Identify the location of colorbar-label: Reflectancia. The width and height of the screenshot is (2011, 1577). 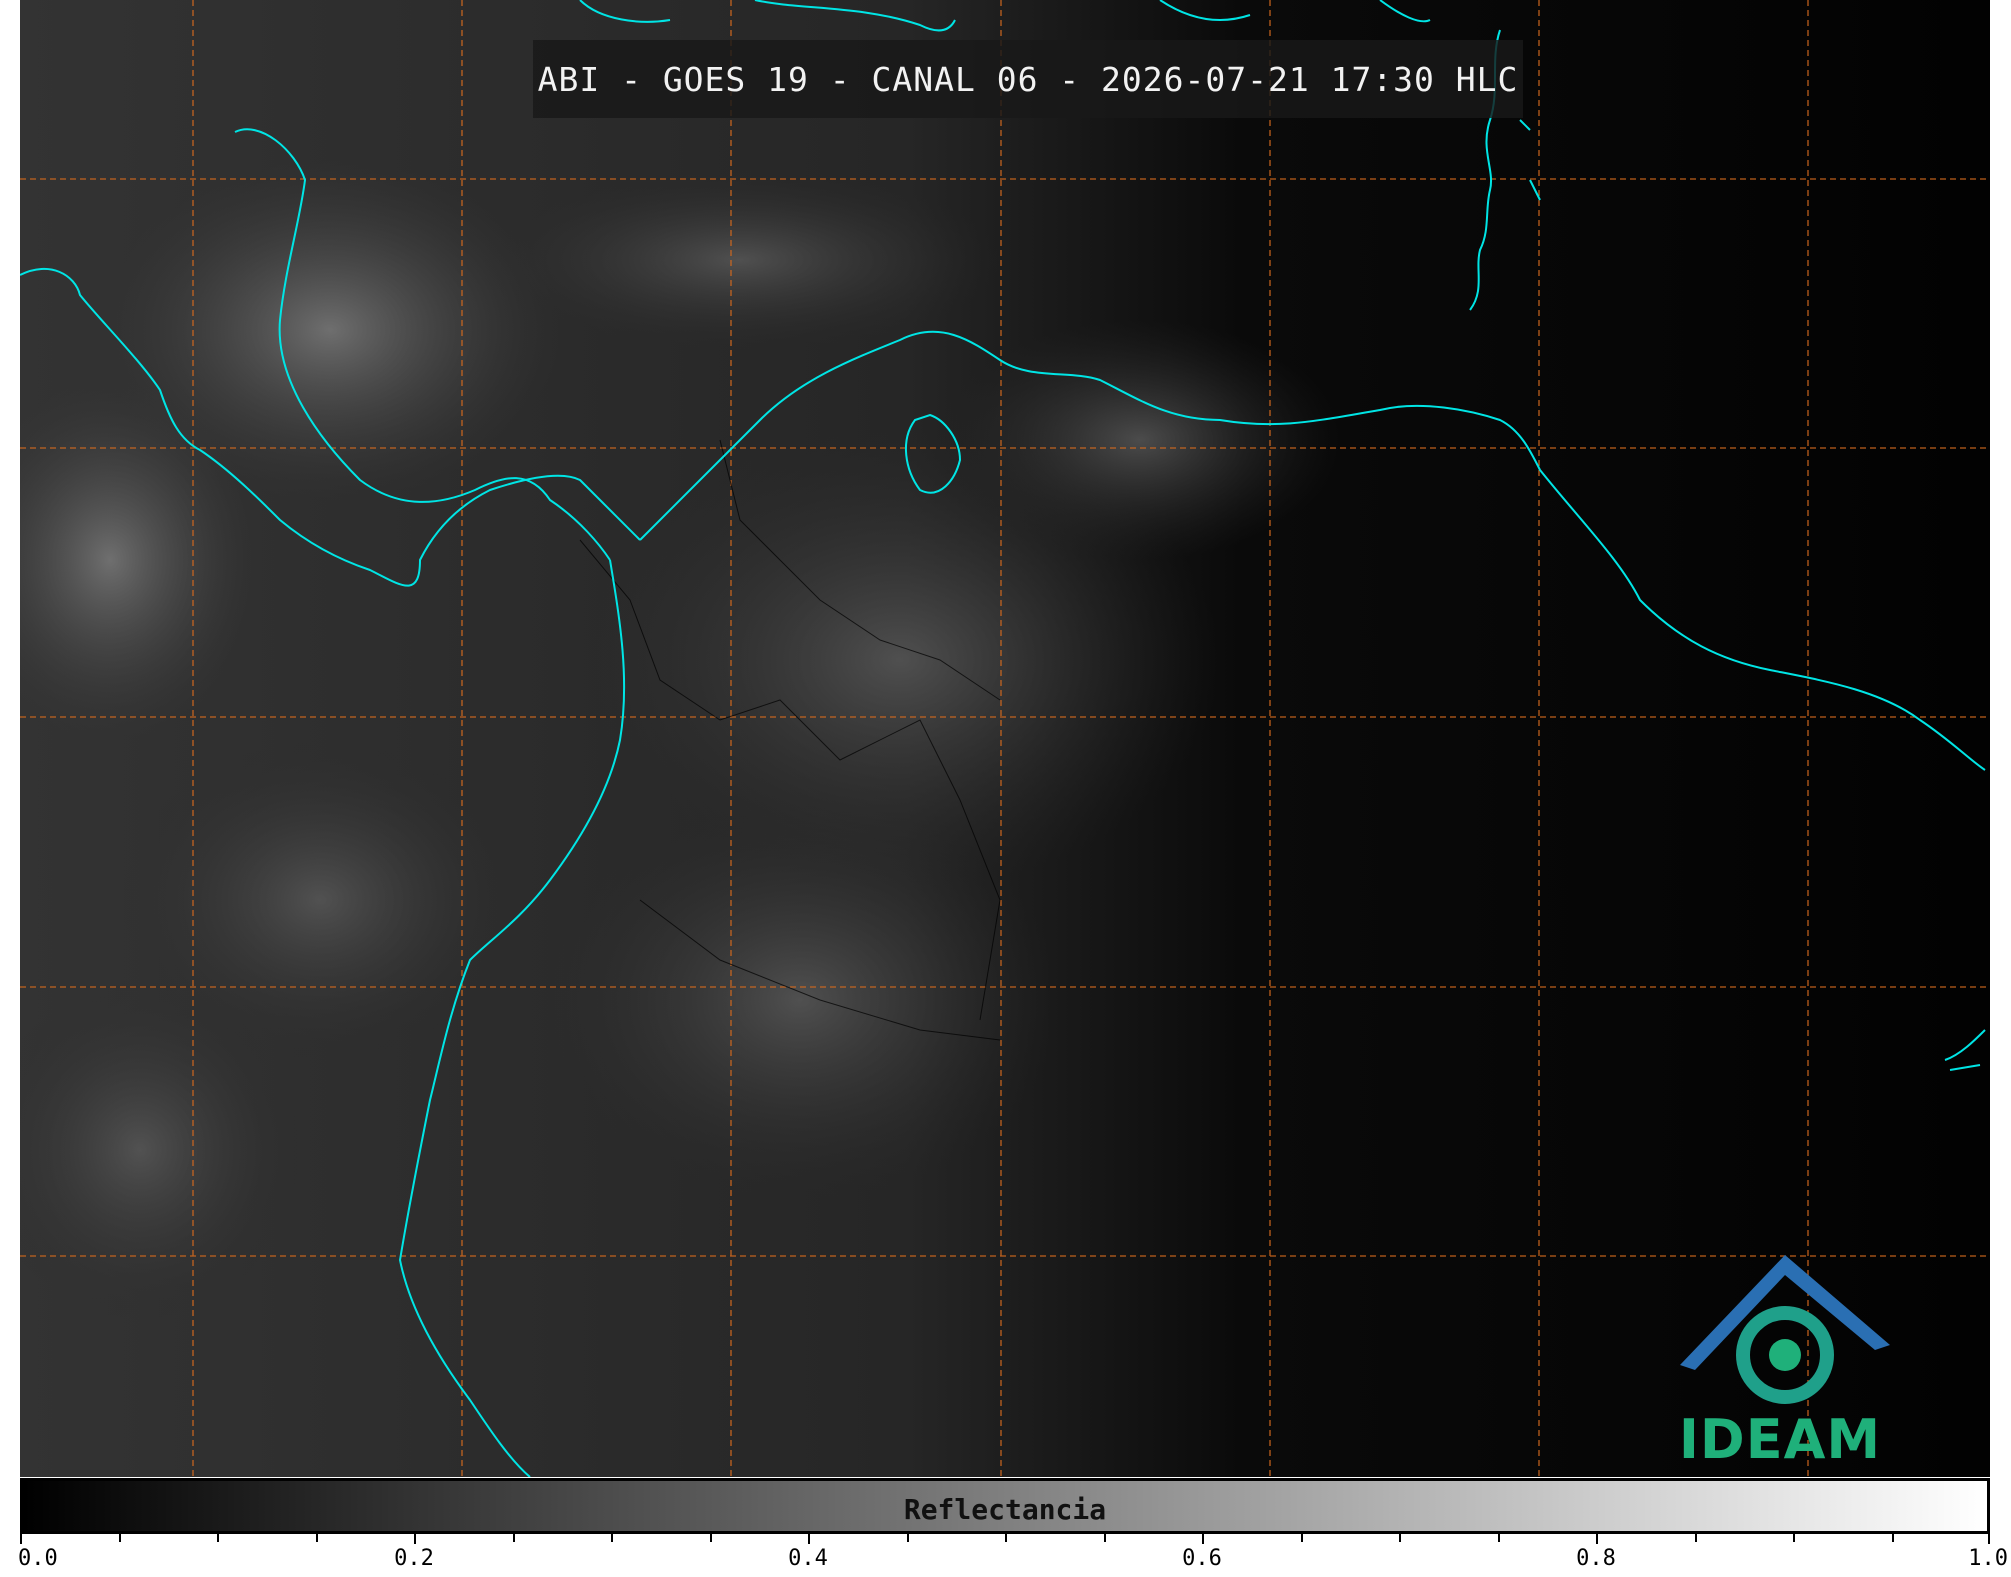
(1005, 1509).